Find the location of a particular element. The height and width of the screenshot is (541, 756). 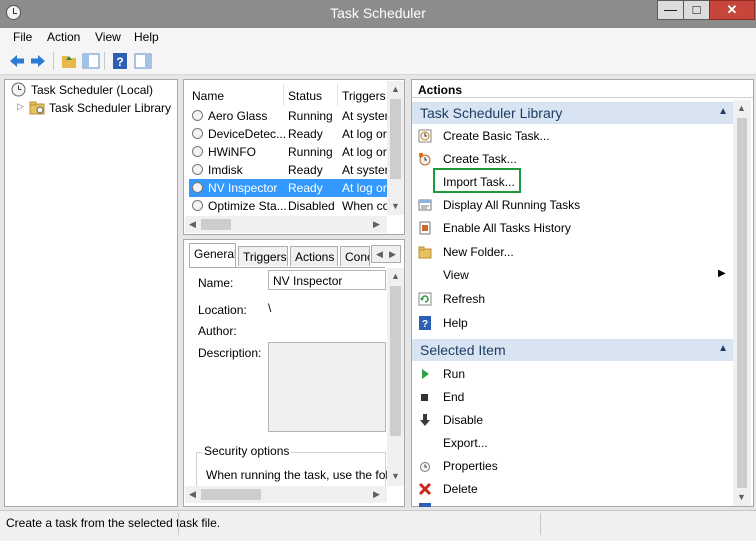

tab-triggers: Triggers is located at coordinates (263, 256).